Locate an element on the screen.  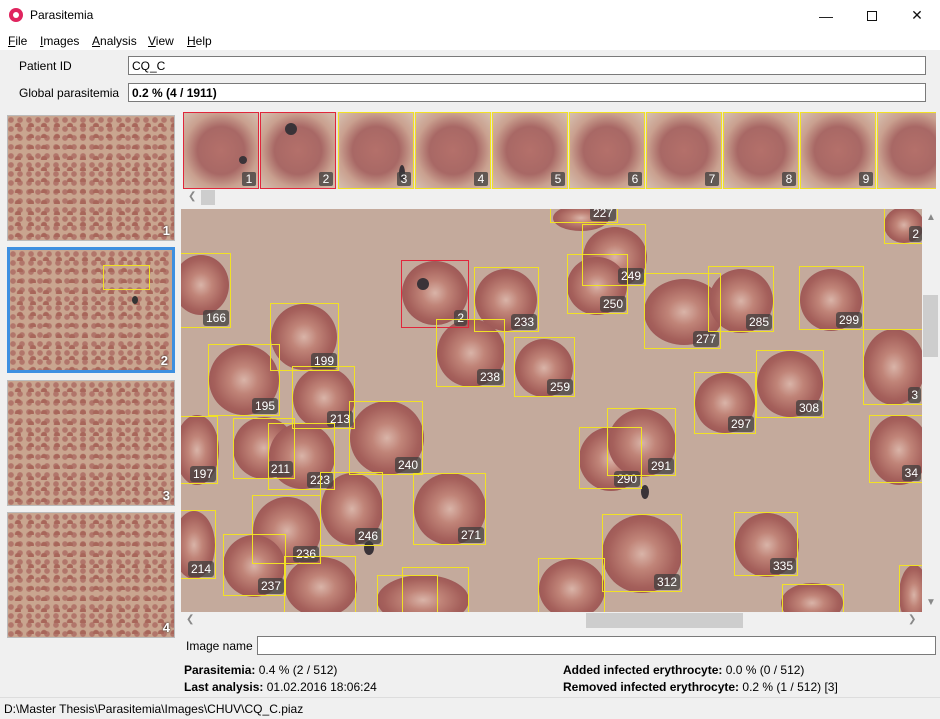
cell-box-number: 240 is located at coordinates (407, 465).